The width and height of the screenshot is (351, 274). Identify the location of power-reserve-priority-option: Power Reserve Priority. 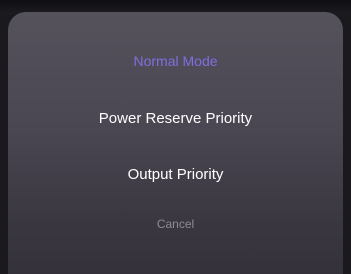
(175, 118).